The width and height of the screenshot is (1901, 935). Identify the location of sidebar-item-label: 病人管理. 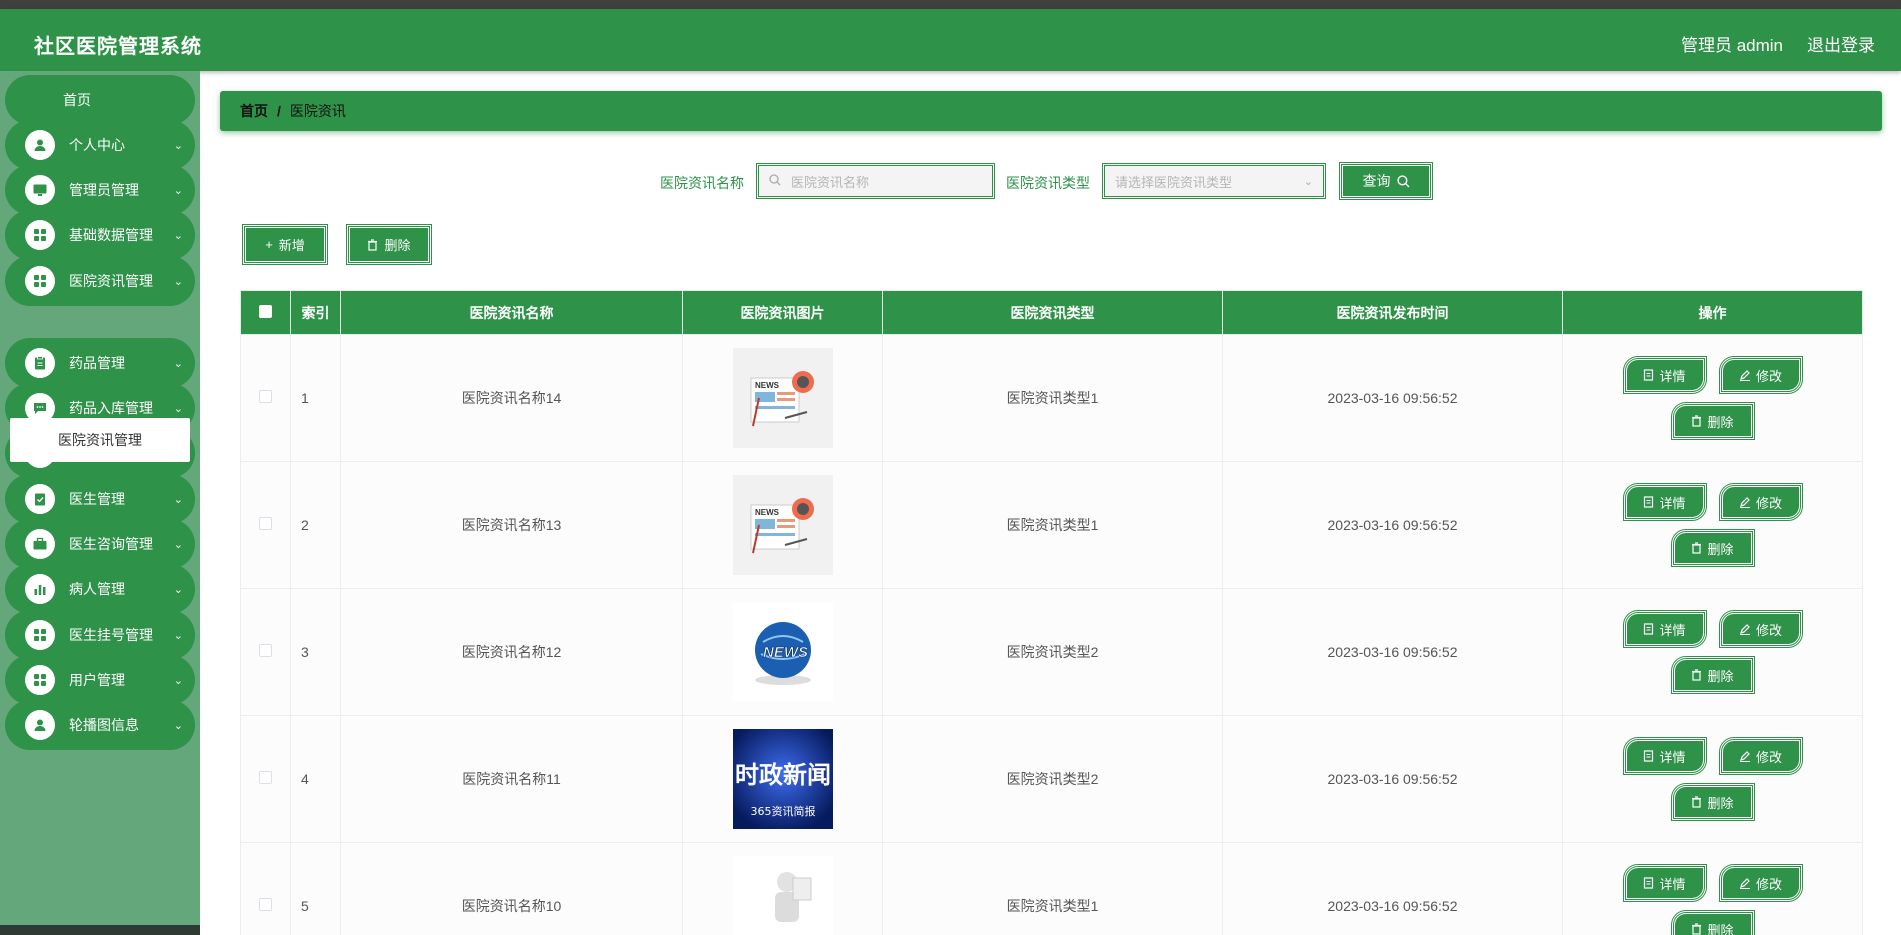
(97, 589).